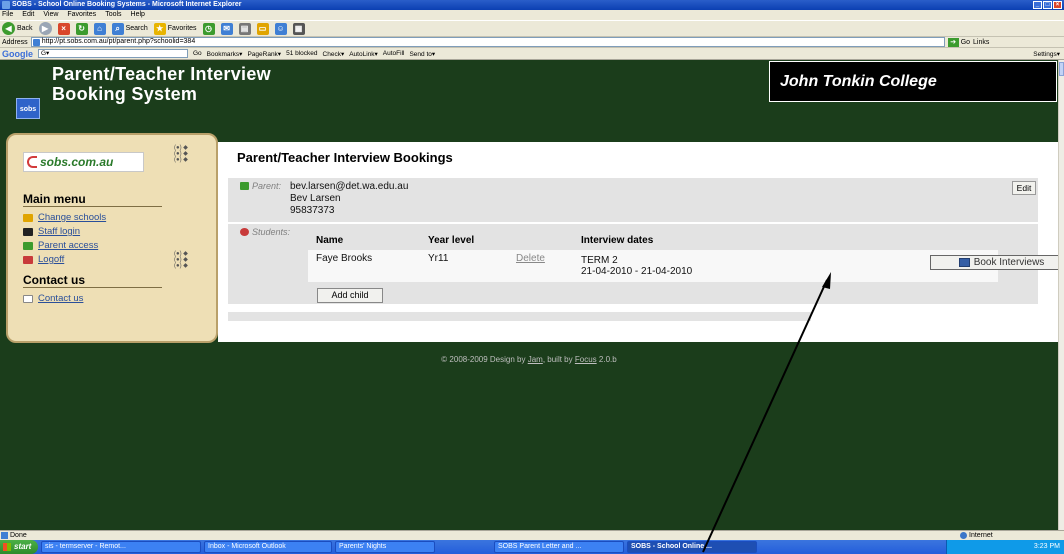 Image resolution: width=1064 pixels, height=554 pixels. I want to click on folder-icon: ▭, so click(262, 28).